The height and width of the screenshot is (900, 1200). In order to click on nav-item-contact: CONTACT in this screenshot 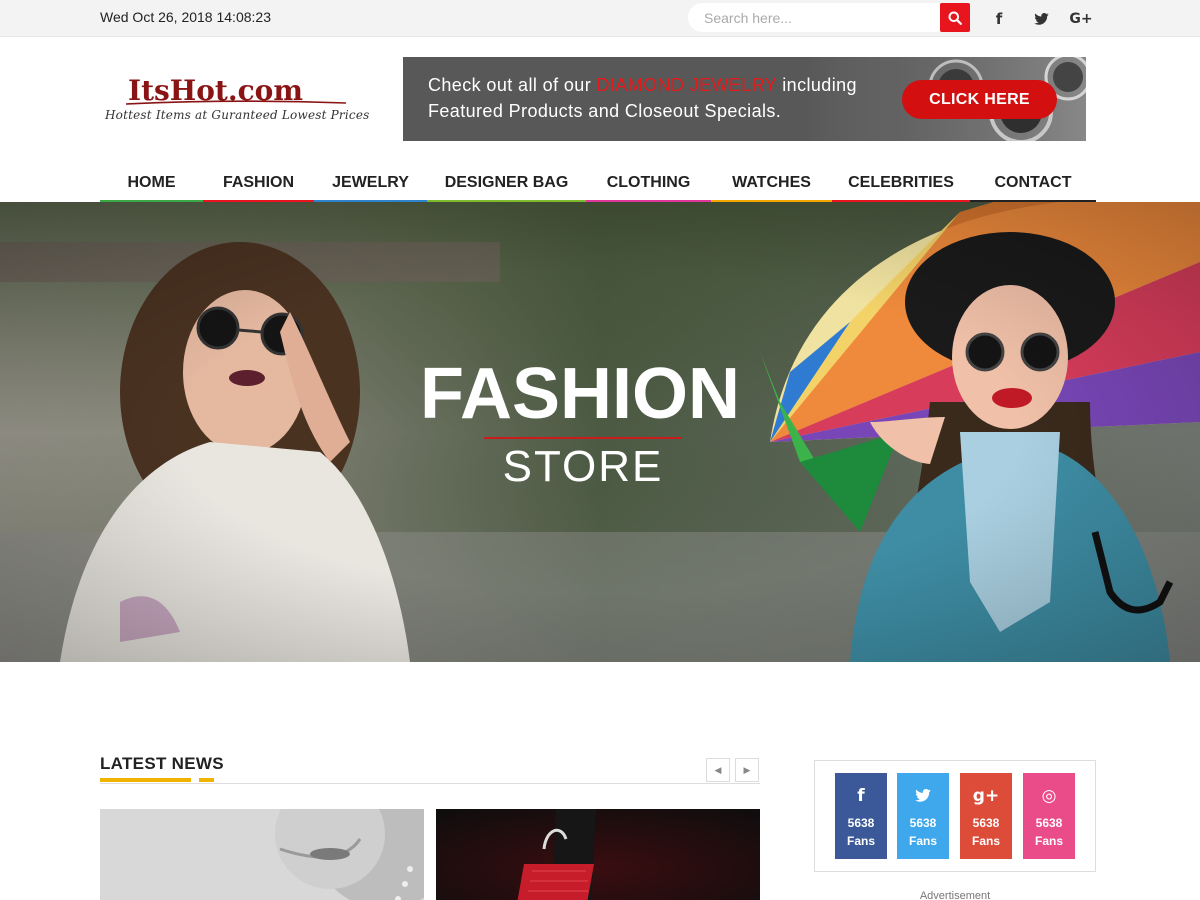, I will do `click(1033, 184)`.